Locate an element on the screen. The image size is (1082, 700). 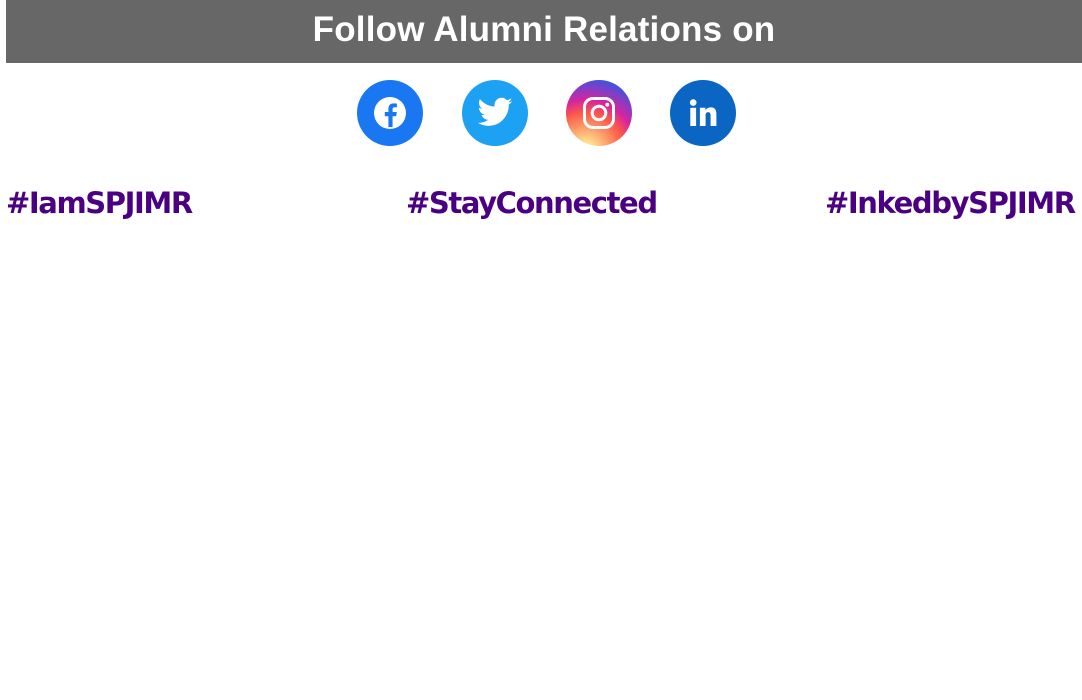
instagram-link is located at coordinates (599, 113).